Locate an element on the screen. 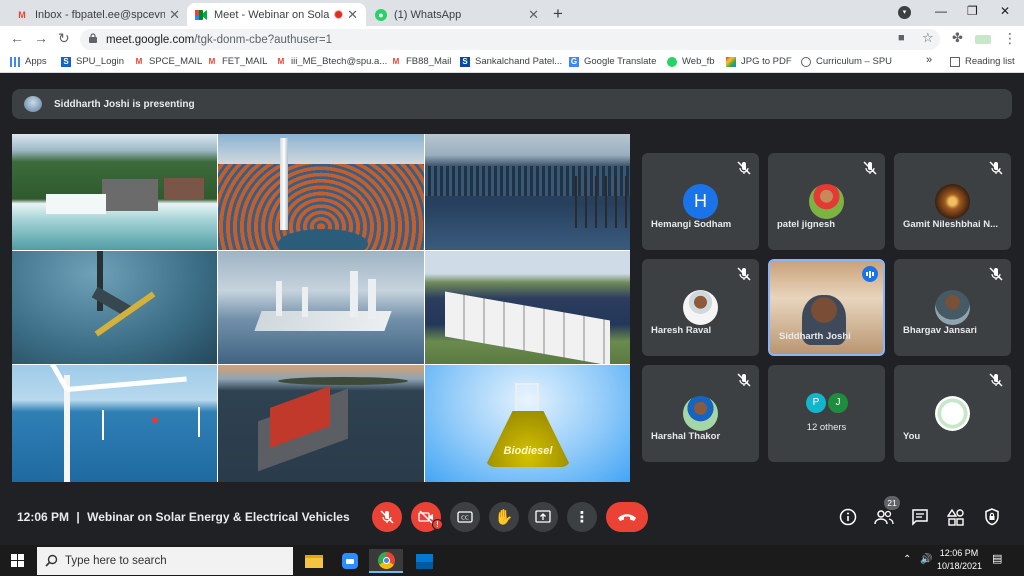  avatar: P is located at coordinates (816, 403).